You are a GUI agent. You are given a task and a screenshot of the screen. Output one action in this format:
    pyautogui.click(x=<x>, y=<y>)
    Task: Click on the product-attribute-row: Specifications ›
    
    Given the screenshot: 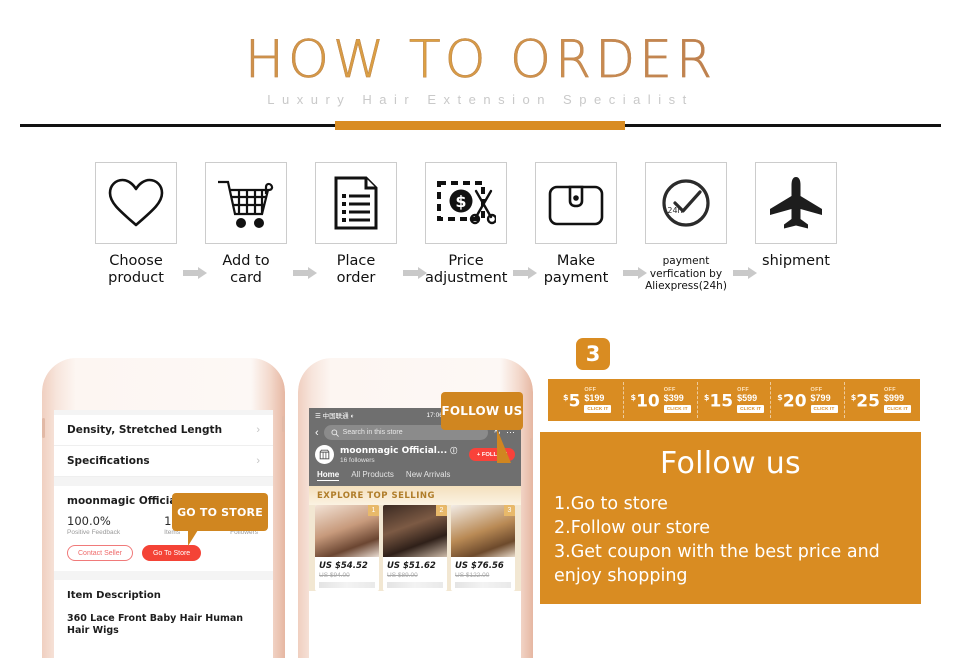 What is the action you would take?
    pyautogui.click(x=163, y=461)
    